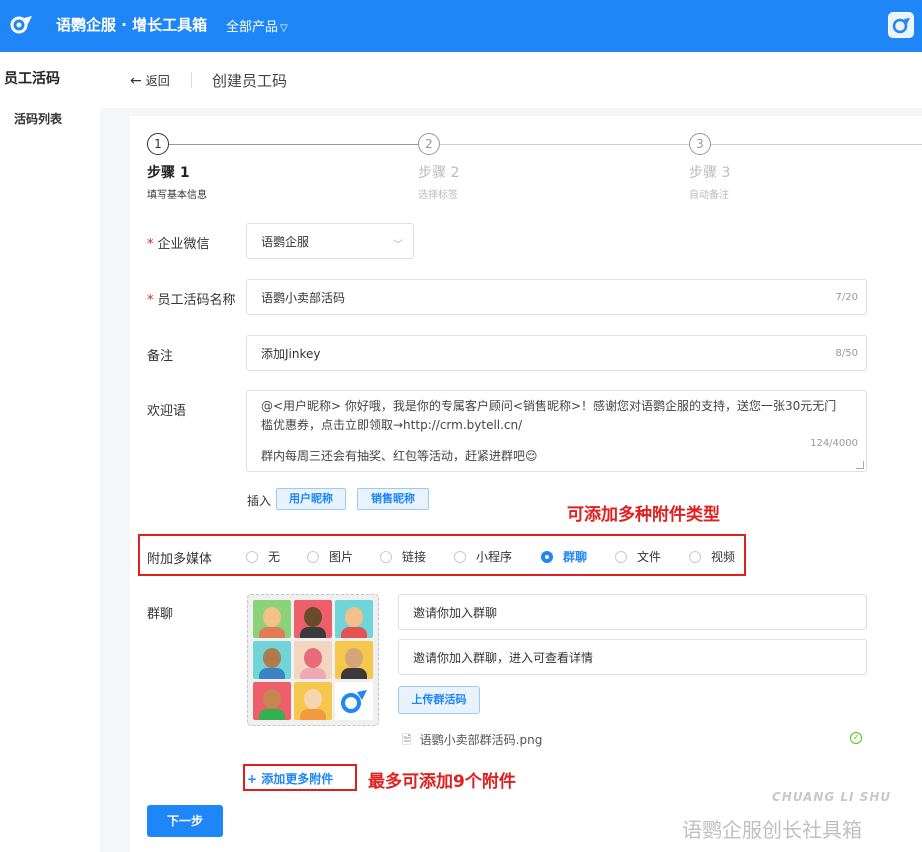 The width and height of the screenshot is (922, 852). I want to click on sidebar-title: 员工活码, so click(32, 79).